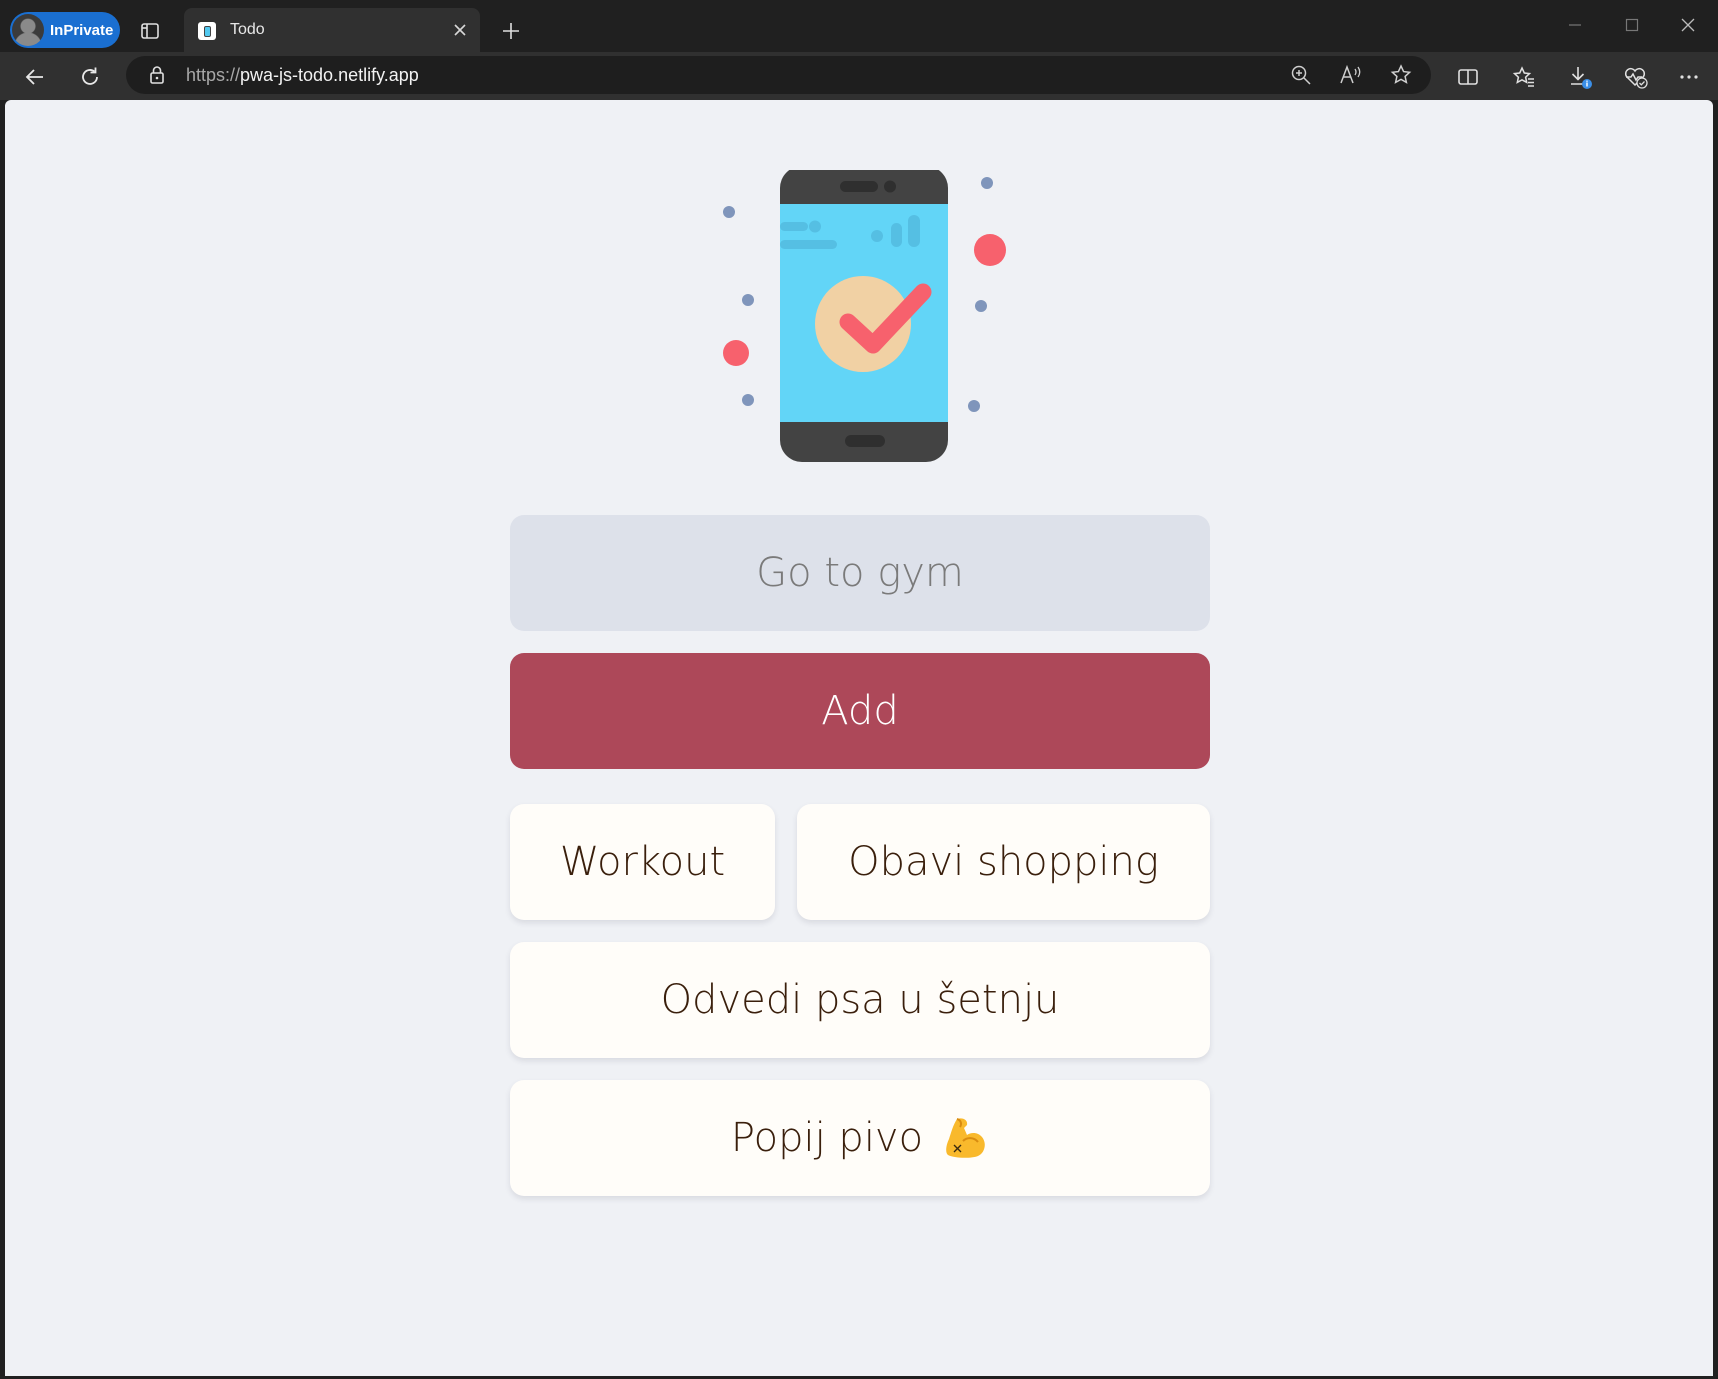 The height and width of the screenshot is (1379, 1718). Describe the element at coordinates (247, 29) in the screenshot. I see `tab-title: Todo` at that location.